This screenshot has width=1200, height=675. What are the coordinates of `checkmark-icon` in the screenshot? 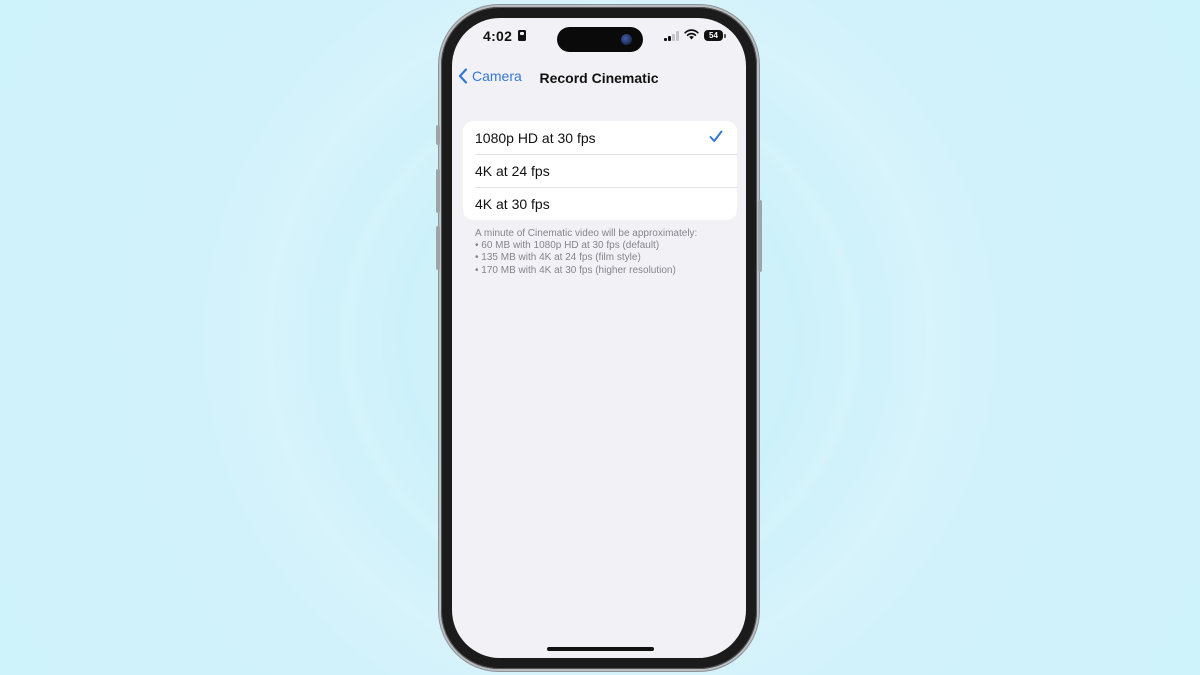 It's located at (716, 136).